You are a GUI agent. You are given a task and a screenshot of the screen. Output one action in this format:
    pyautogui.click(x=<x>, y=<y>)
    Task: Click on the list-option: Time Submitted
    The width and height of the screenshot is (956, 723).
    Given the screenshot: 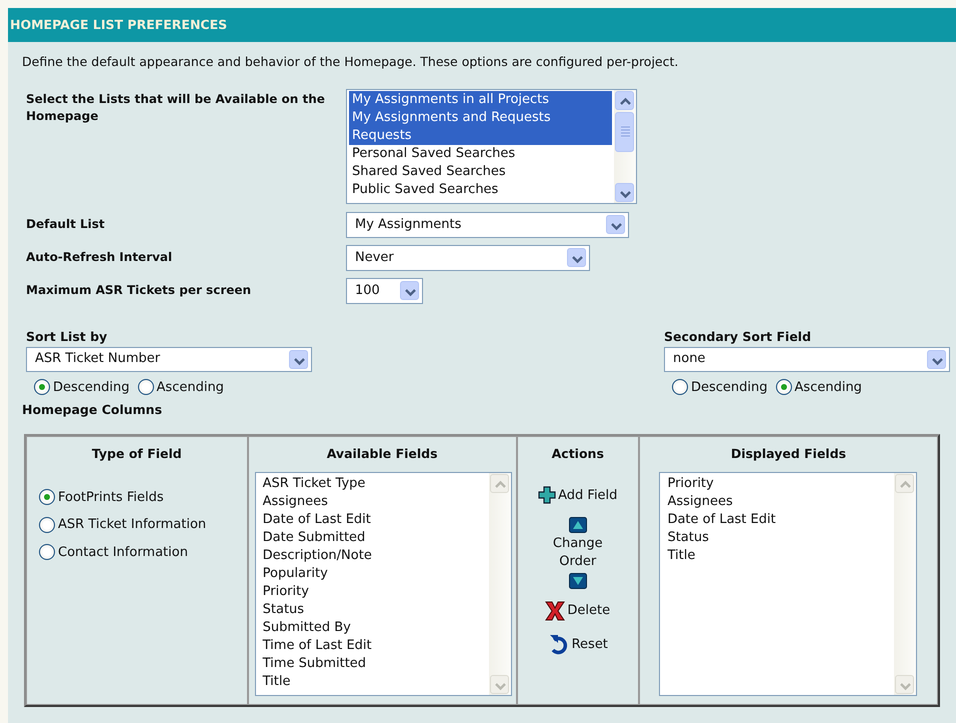 What is the action you would take?
    pyautogui.click(x=372, y=663)
    